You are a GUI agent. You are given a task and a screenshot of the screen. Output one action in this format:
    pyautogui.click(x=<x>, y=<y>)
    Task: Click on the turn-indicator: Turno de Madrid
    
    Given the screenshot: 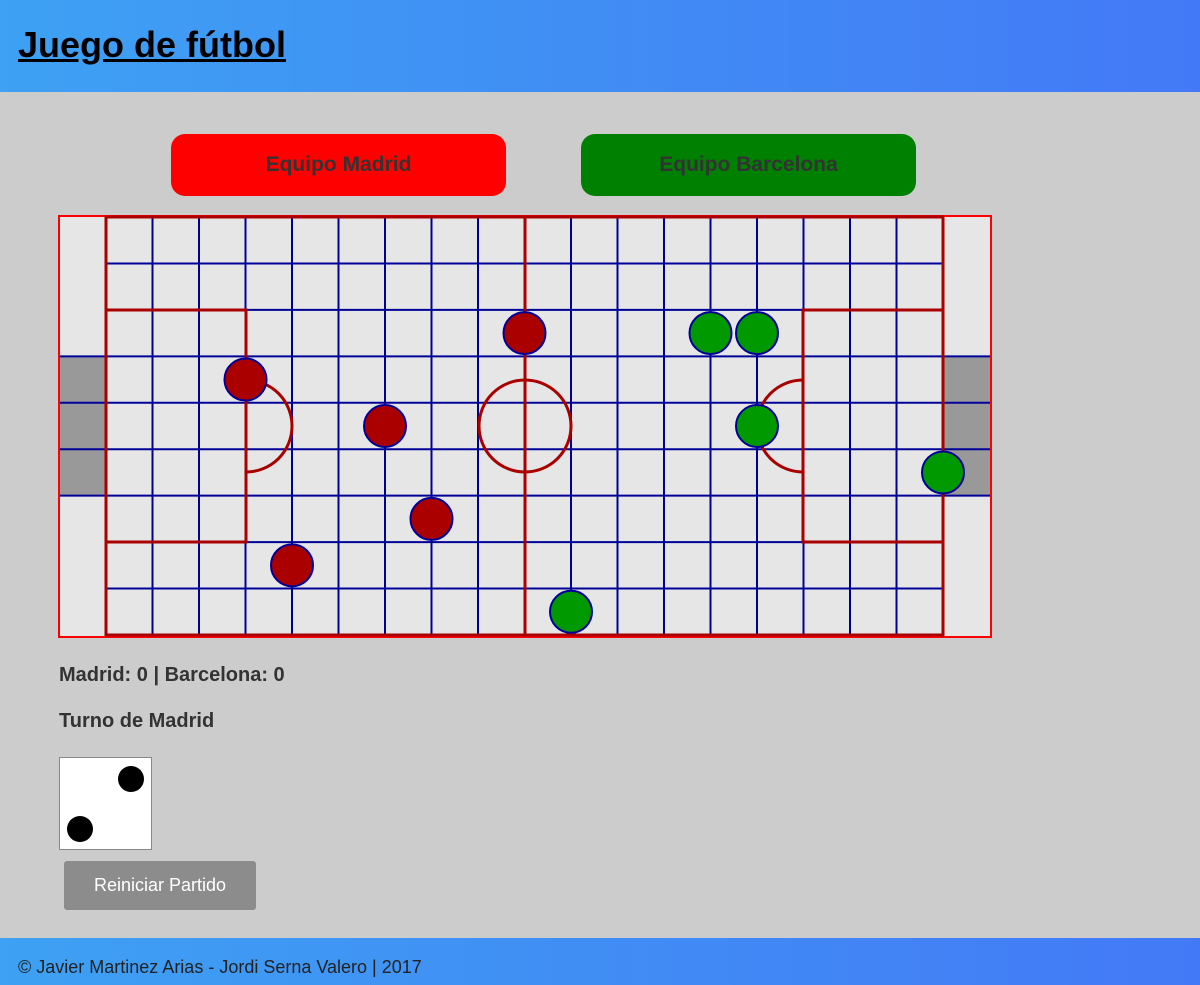 What is the action you would take?
    pyautogui.click(x=137, y=721)
    